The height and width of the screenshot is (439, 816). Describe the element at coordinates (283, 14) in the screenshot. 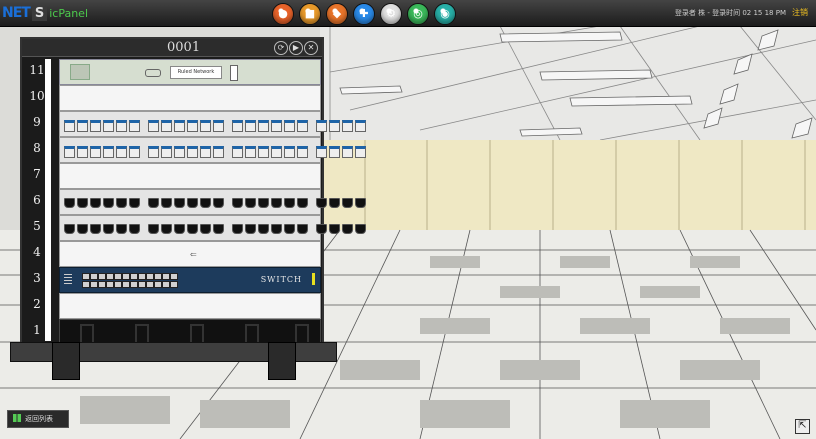

I see `user-icon: ●` at that location.